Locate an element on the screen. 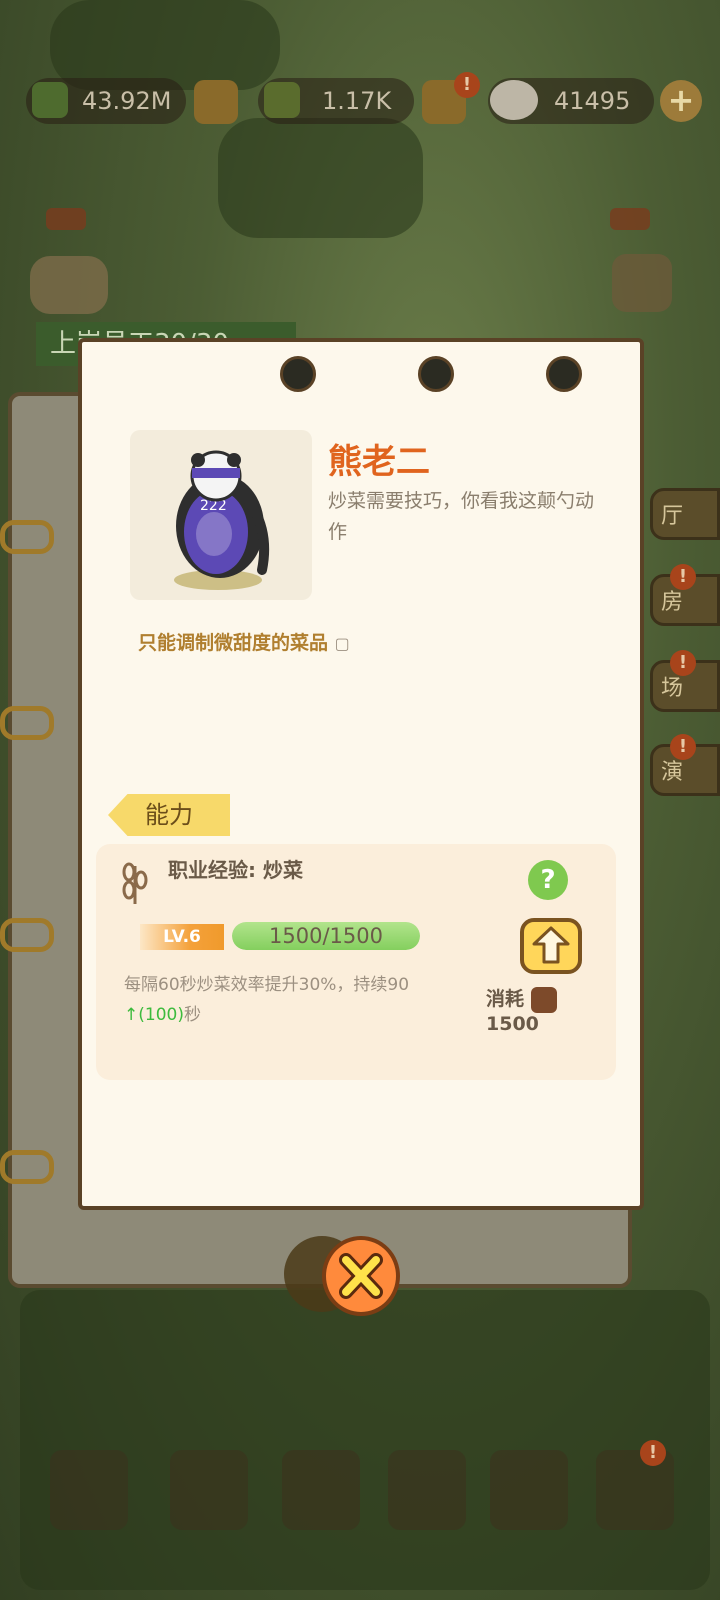  panda-icon is located at coordinates (514, 100).